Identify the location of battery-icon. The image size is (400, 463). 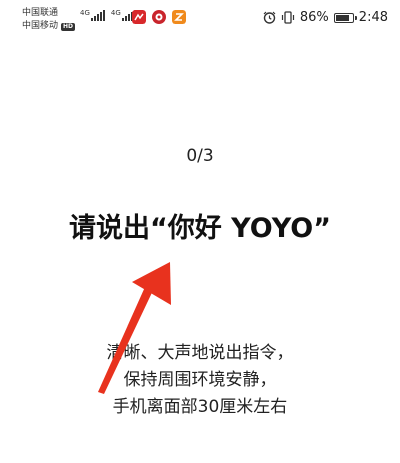
(345, 17).